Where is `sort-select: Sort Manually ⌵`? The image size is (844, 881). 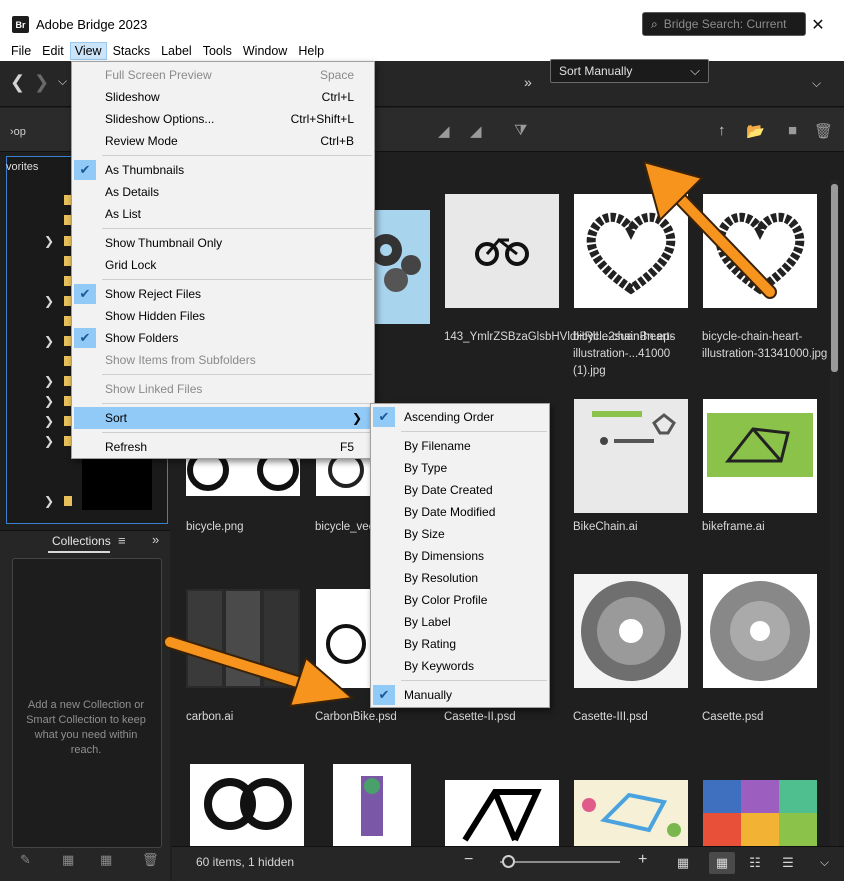 sort-select: Sort Manually ⌵ is located at coordinates (629, 71).